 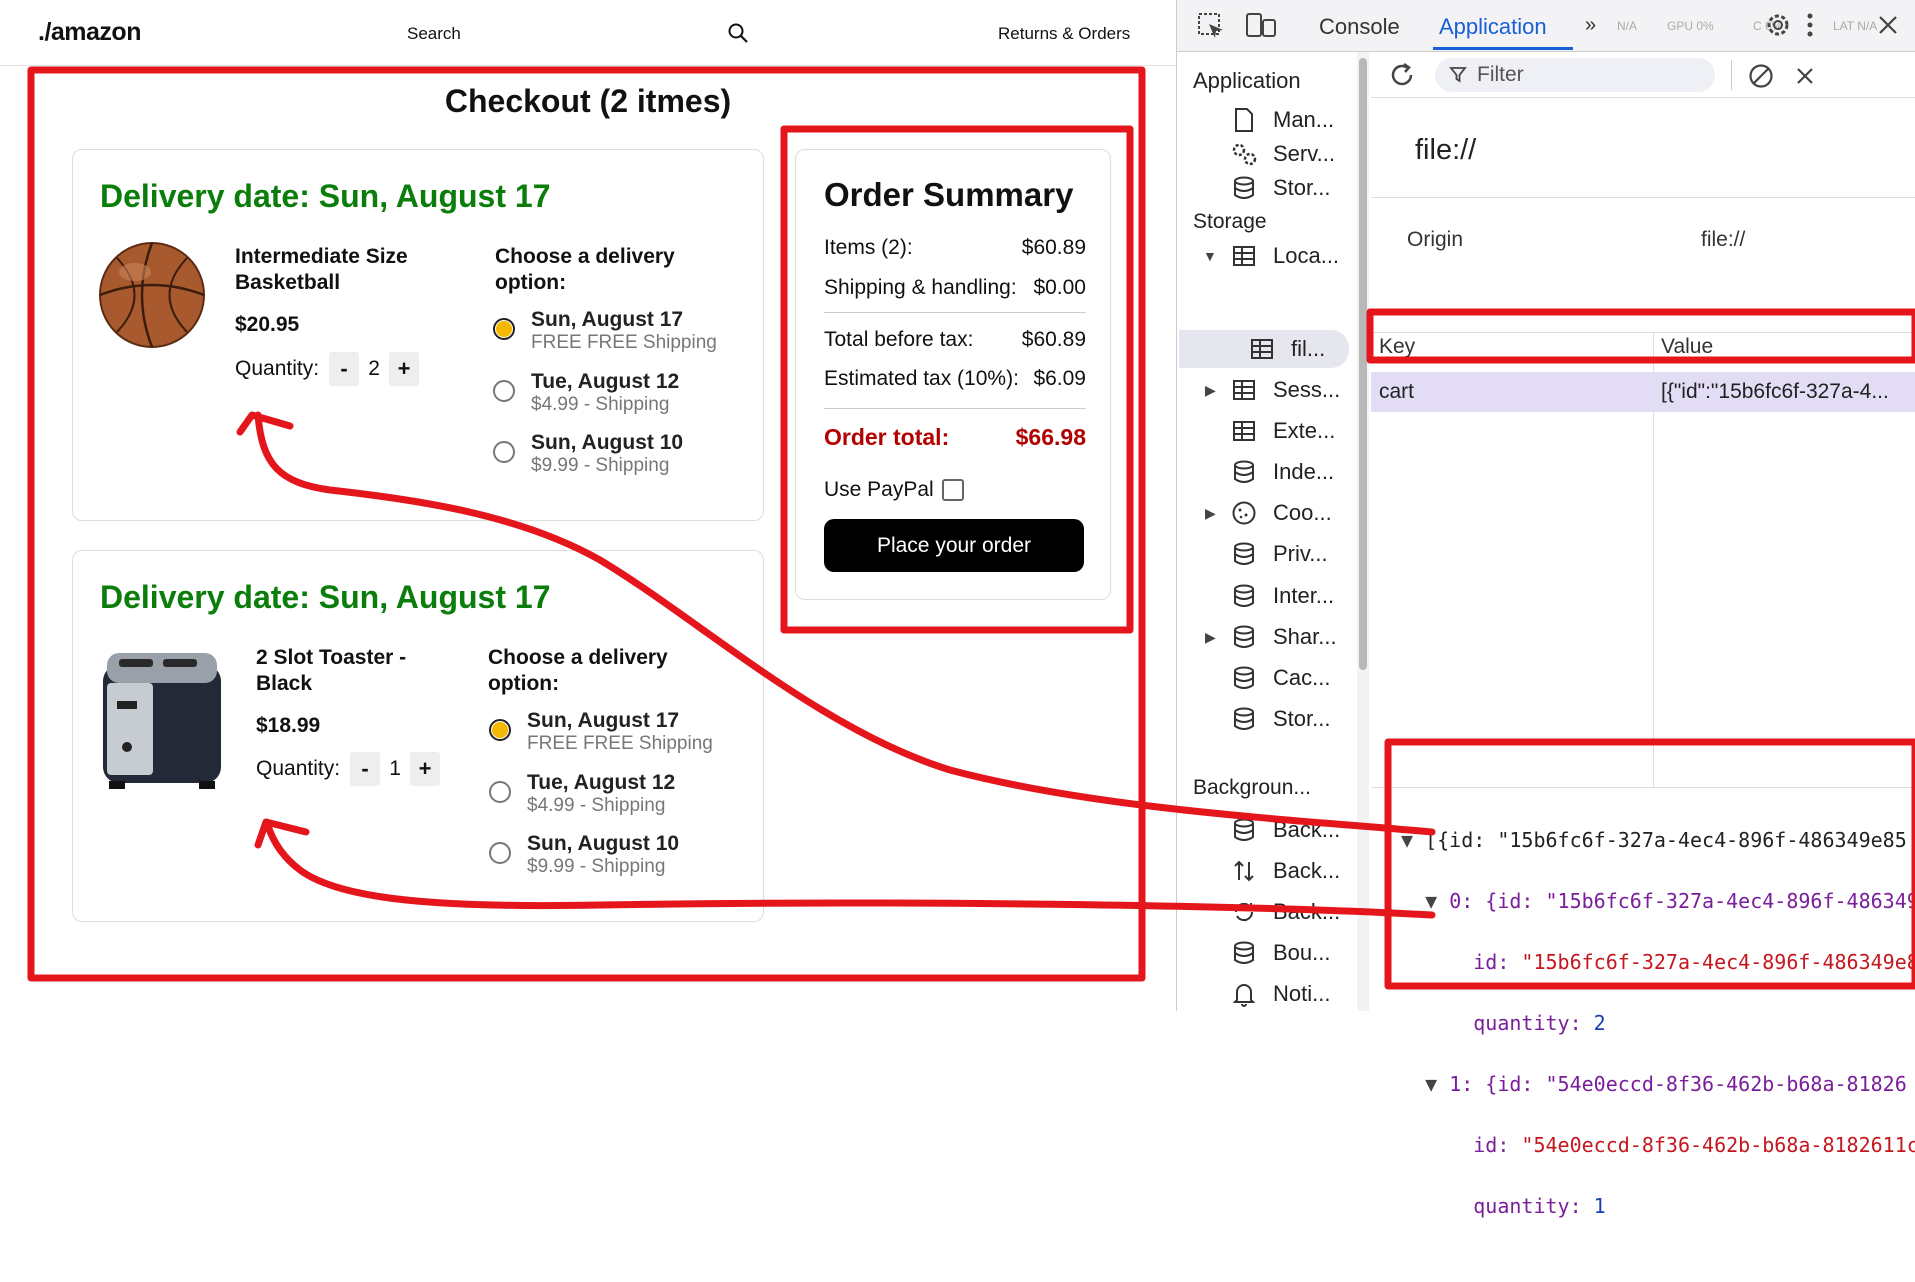 What do you see at coordinates (1682, 900) in the screenshot?
I see `json-item-0: 0: {id: "15b6fc6f-327a-4ec4-896f-486349` at bounding box center [1682, 900].